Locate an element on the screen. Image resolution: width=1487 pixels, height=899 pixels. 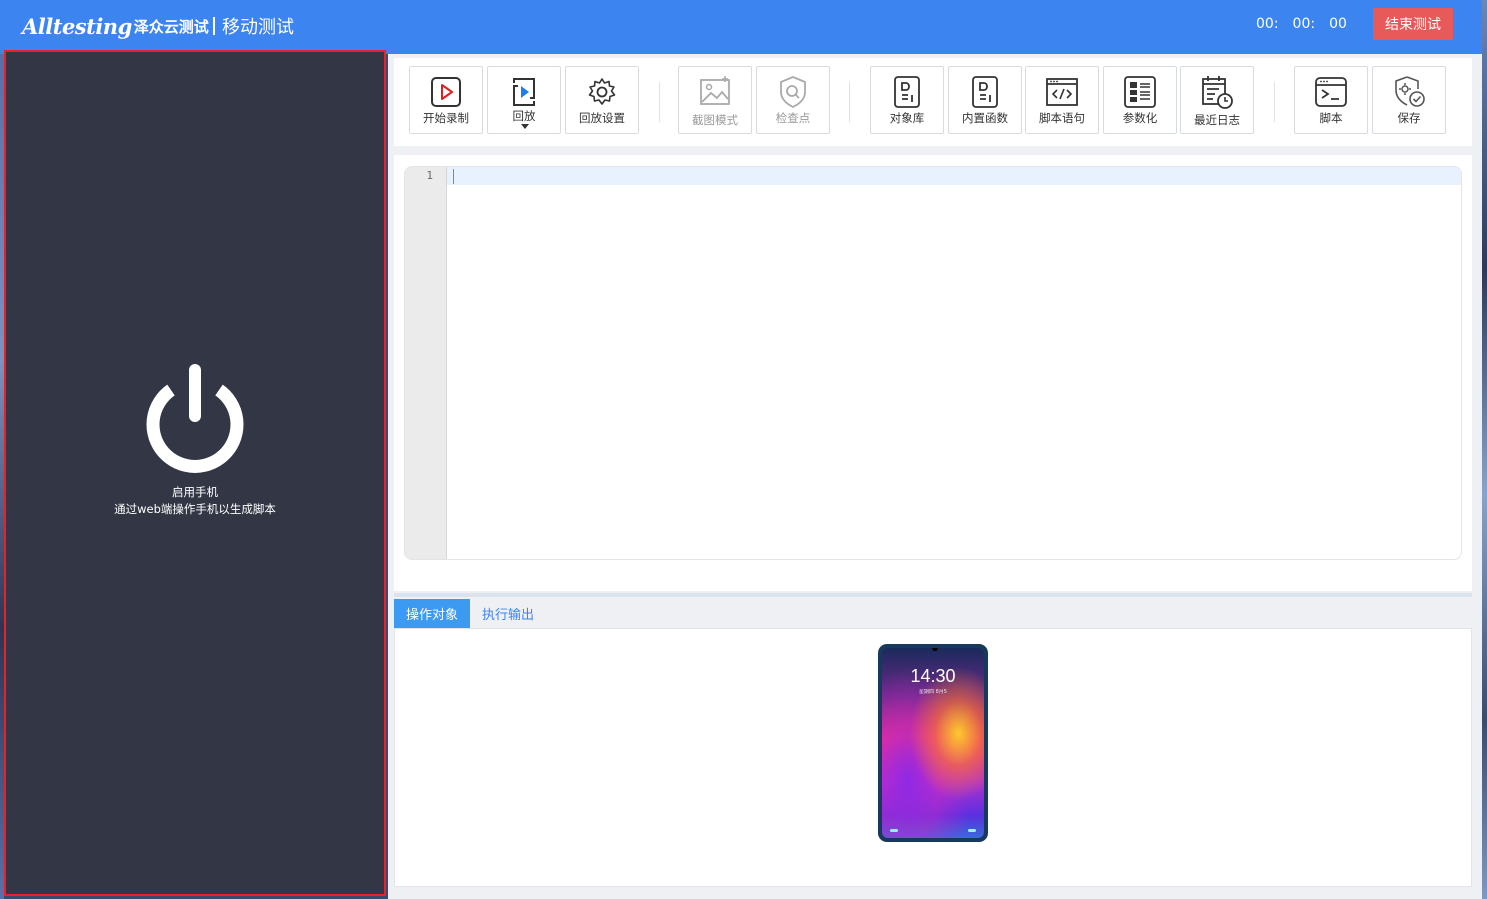
image-icon is located at coordinates (715, 90).